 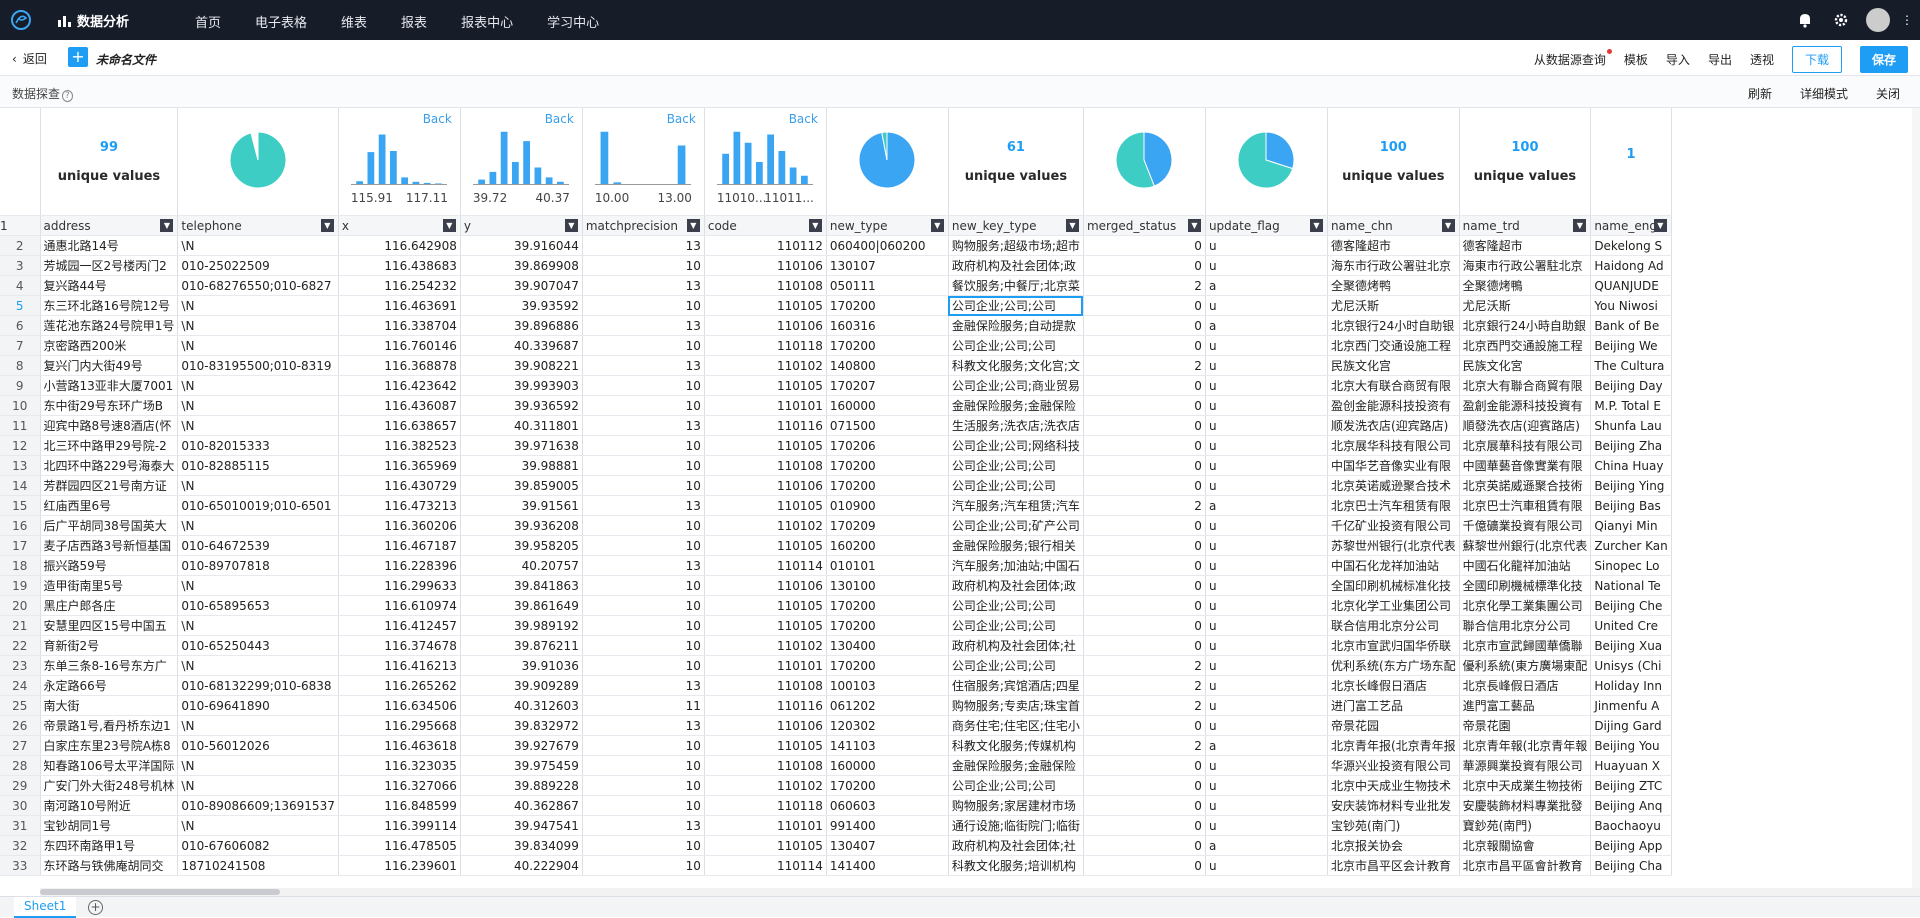 I want to click on table-cell: 联合信用北京分公司, so click(x=1393, y=625).